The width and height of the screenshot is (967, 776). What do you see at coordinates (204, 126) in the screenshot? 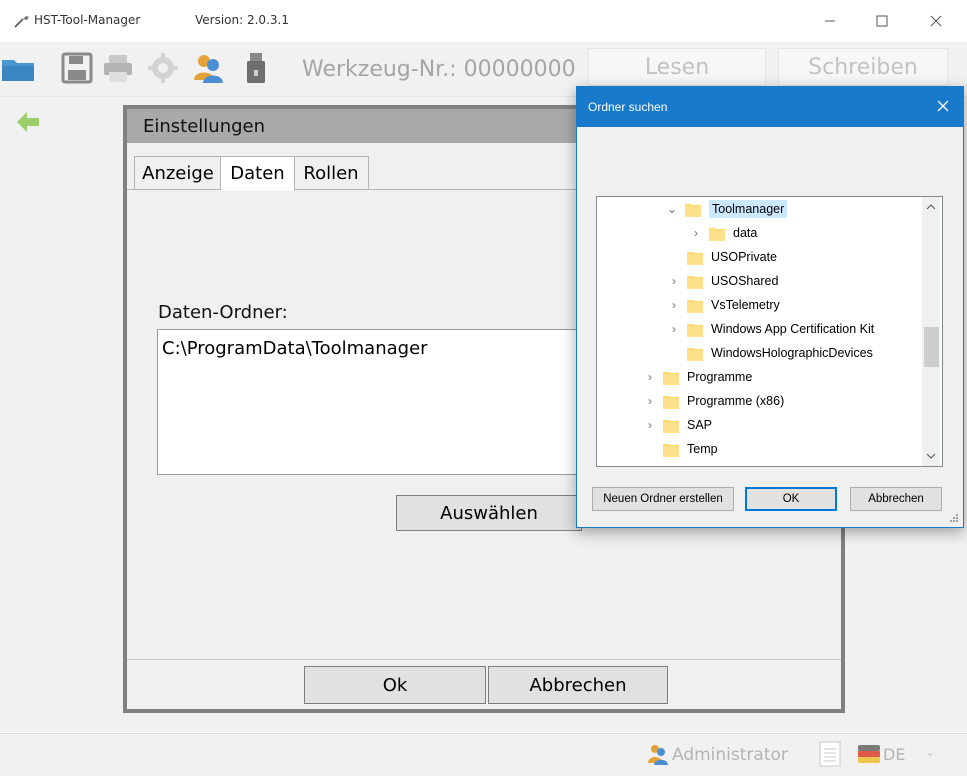
I see `settings-title: Einstellungen` at bounding box center [204, 126].